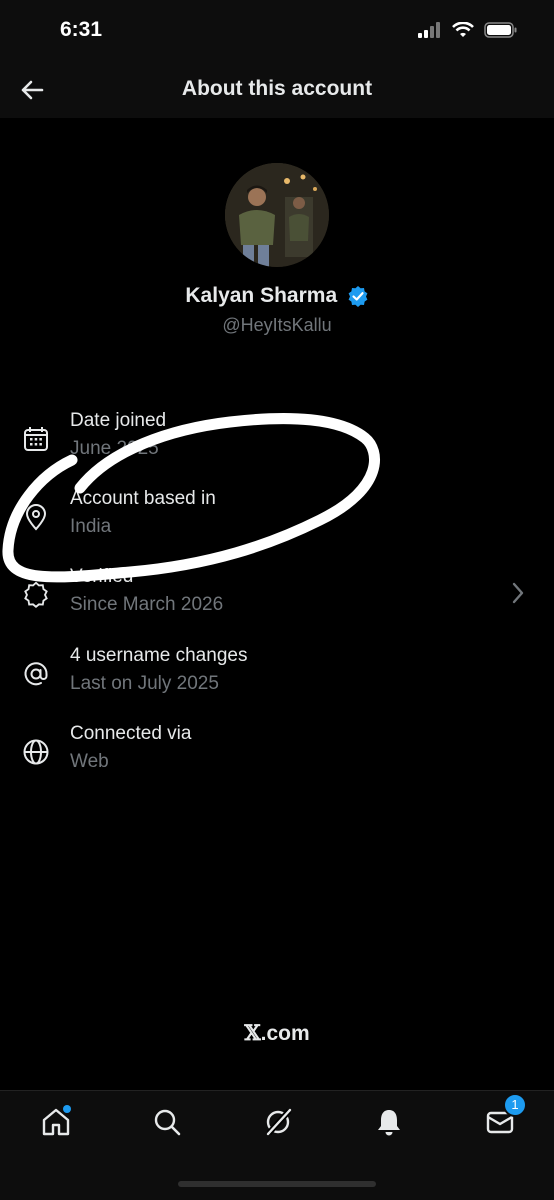  What do you see at coordinates (56, 1121) in the screenshot?
I see `tab-home` at bounding box center [56, 1121].